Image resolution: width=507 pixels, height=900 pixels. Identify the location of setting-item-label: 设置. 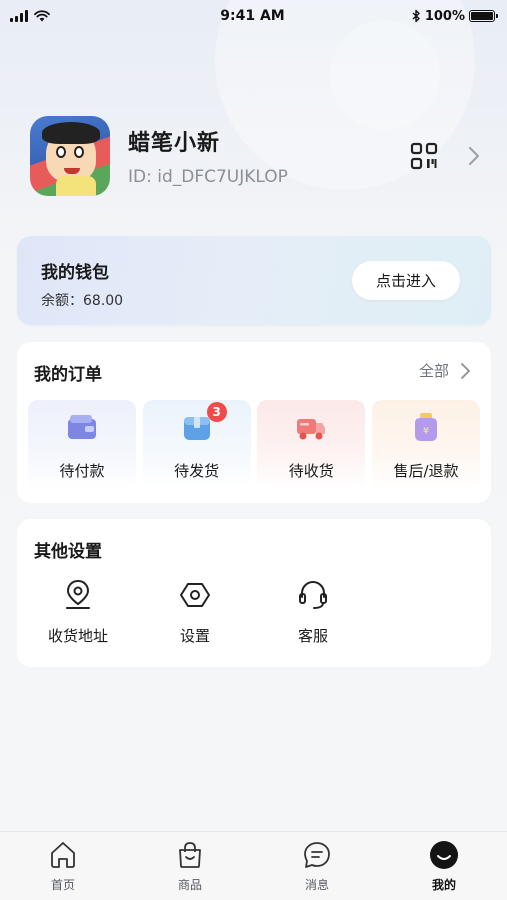
(194, 636).